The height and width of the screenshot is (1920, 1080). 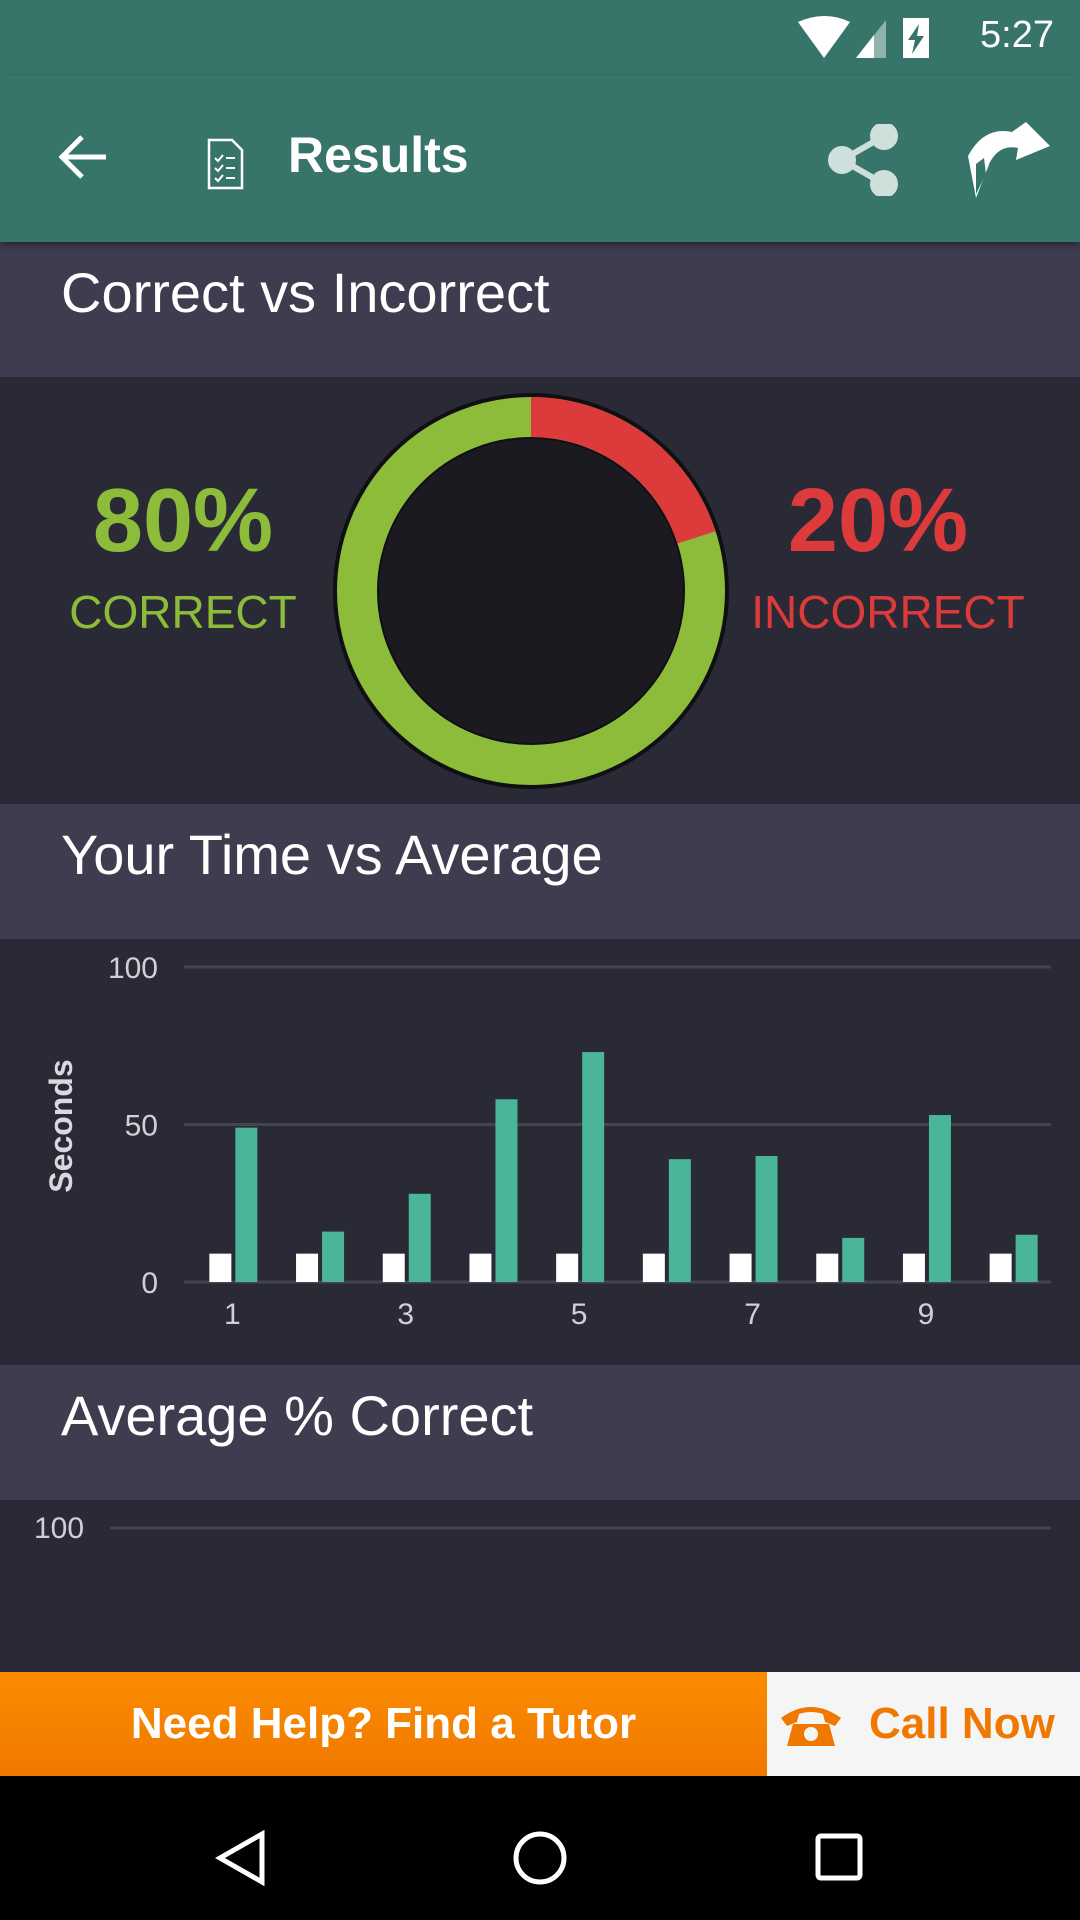 What do you see at coordinates (863, 37) in the screenshot?
I see `status-icons` at bounding box center [863, 37].